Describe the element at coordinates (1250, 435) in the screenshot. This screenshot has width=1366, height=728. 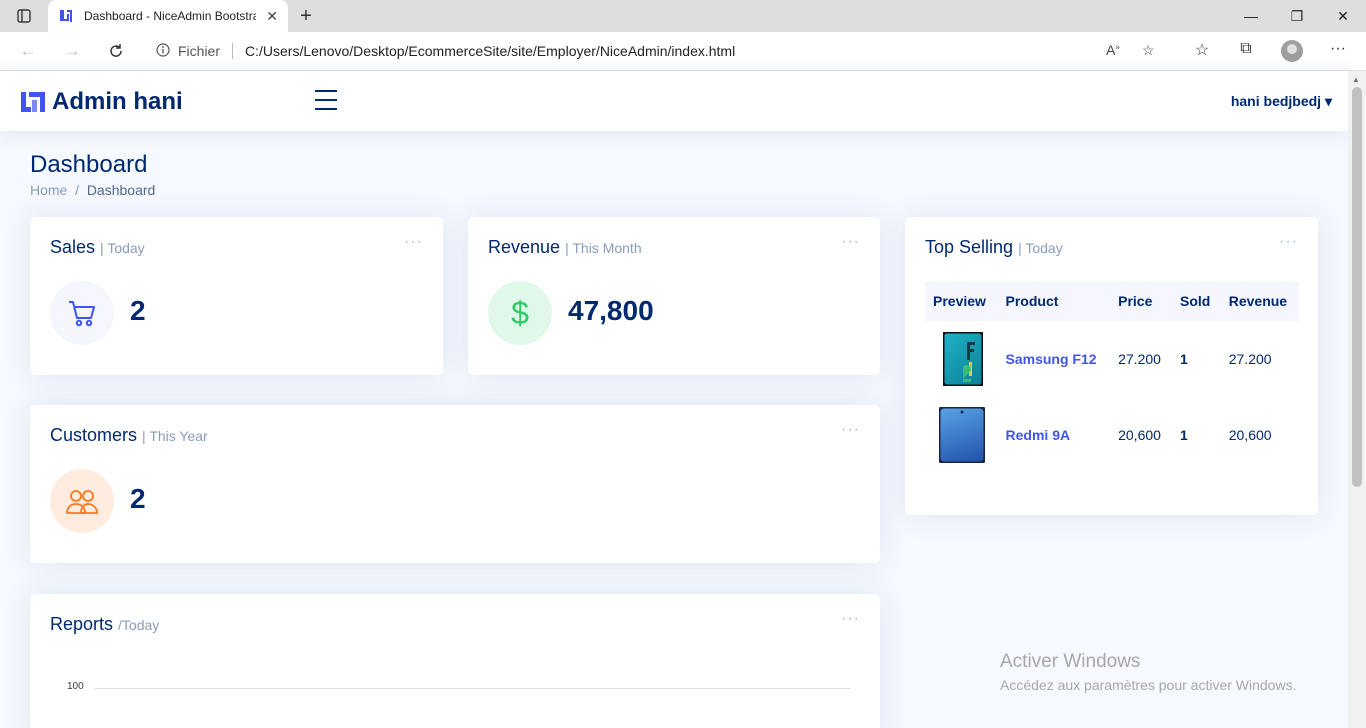
I see `revenue-cell: 20,600` at that location.